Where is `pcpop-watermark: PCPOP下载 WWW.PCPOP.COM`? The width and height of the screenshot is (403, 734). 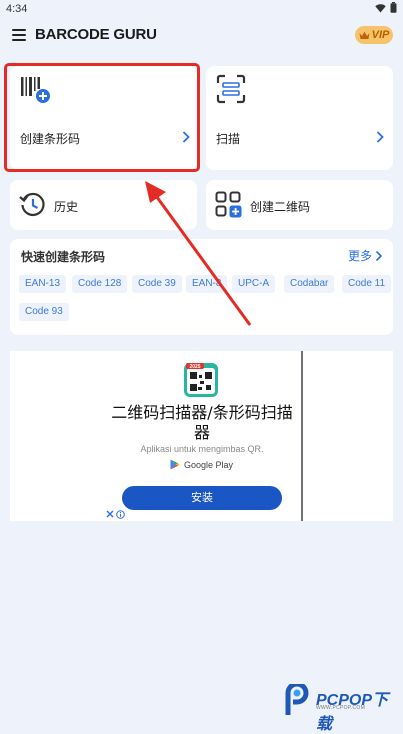 pcpop-watermark: PCPOP下载 WWW.PCPOP.COM is located at coordinates (341, 707).